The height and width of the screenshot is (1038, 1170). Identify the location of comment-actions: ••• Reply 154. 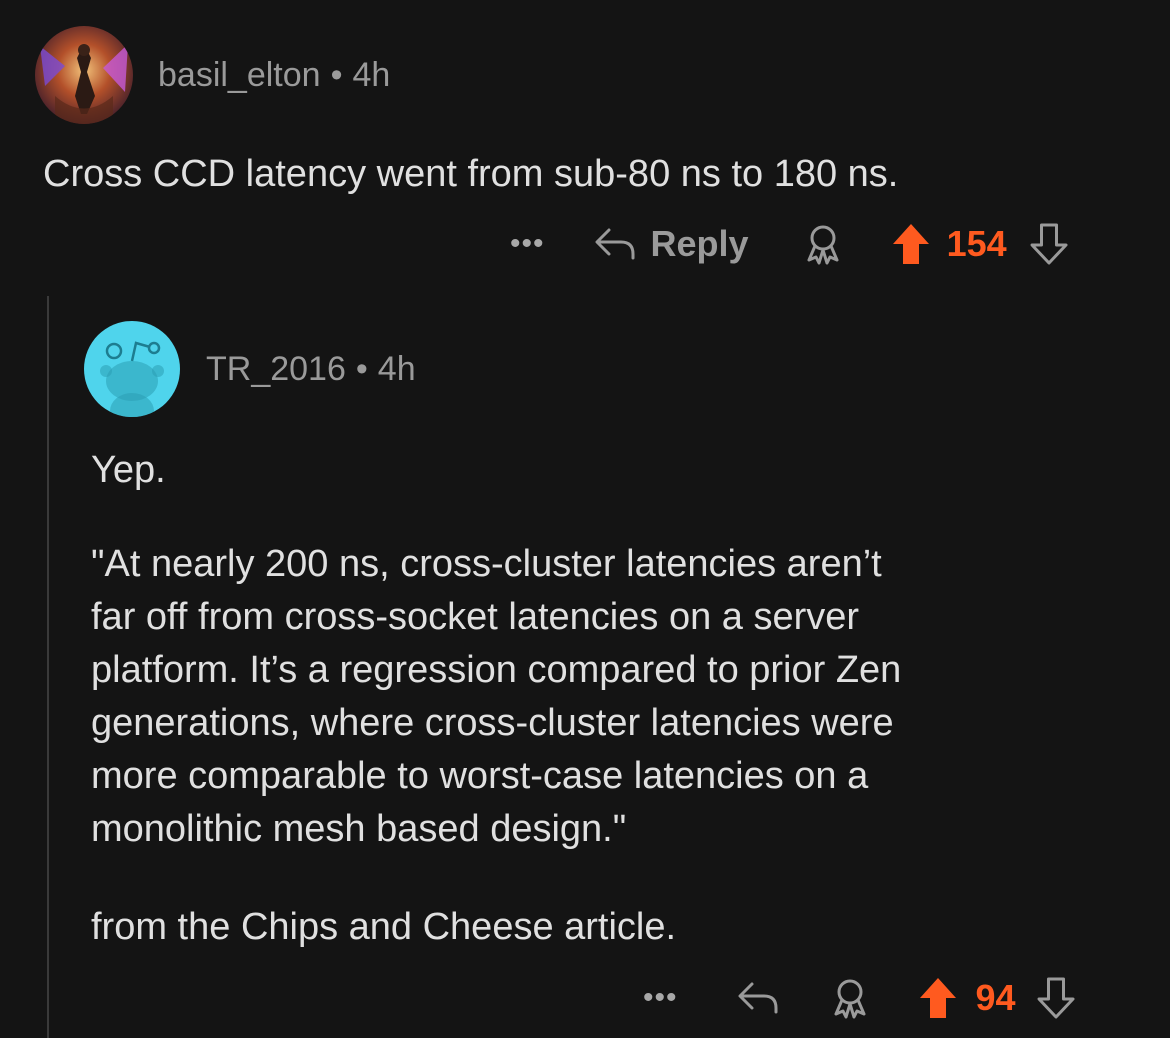
(789, 244).